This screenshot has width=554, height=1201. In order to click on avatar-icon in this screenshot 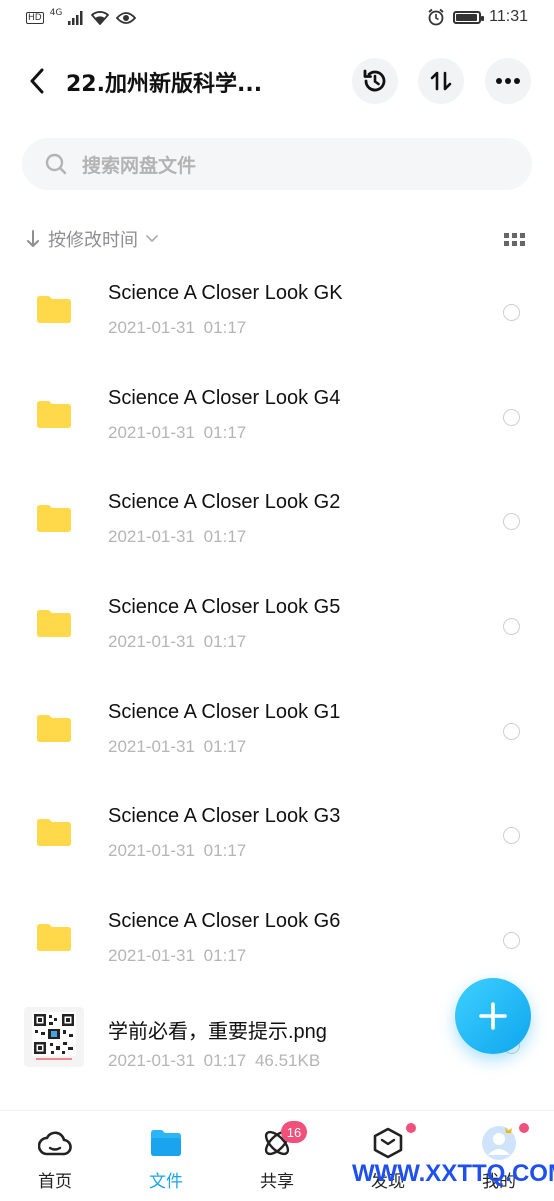, I will do `click(505, 1142)`.